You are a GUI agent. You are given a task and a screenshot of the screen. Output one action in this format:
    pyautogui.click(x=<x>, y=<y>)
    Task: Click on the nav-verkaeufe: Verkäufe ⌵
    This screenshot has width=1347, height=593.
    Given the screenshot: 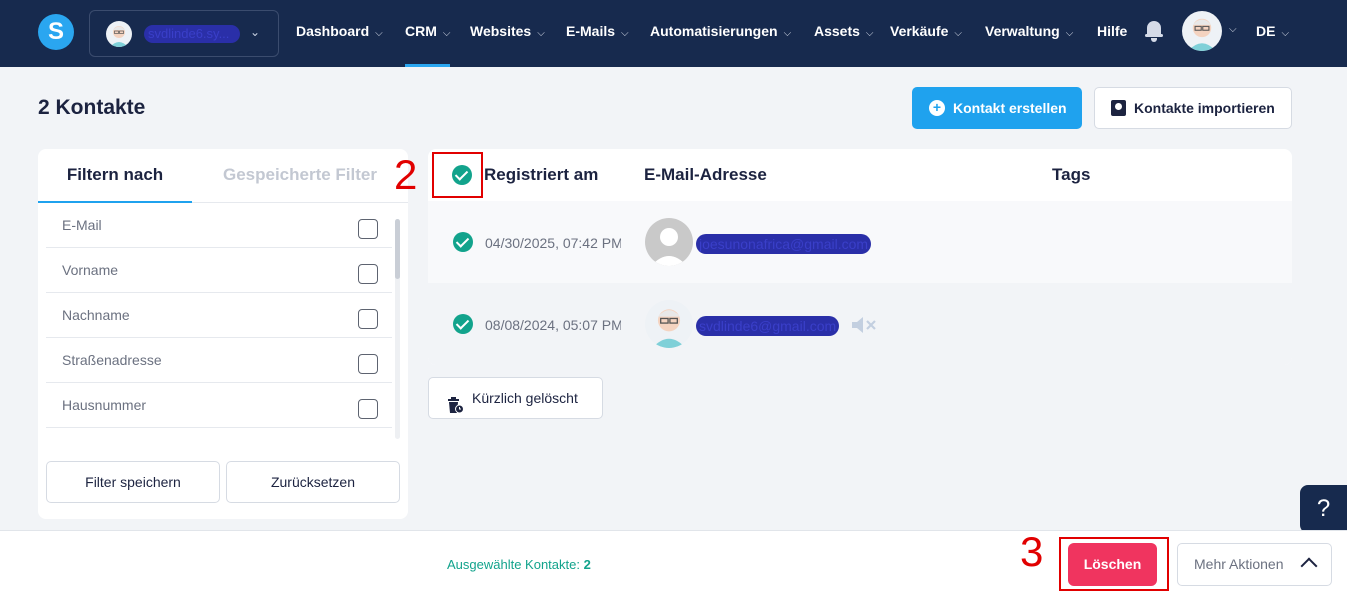 What is the action you would take?
    pyautogui.click(x=926, y=32)
    